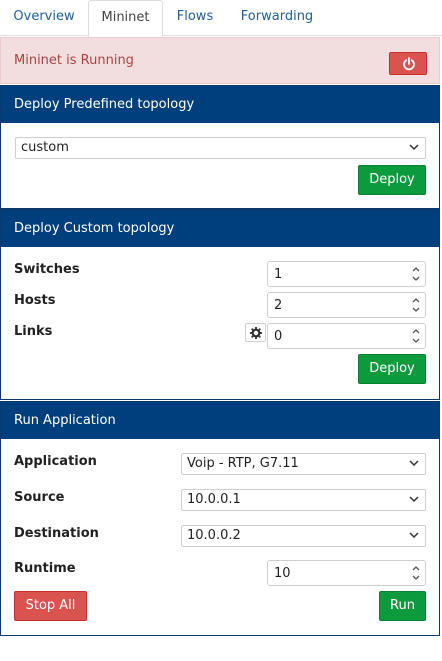  What do you see at coordinates (56, 533) in the screenshot?
I see `destination-label: Destination` at bounding box center [56, 533].